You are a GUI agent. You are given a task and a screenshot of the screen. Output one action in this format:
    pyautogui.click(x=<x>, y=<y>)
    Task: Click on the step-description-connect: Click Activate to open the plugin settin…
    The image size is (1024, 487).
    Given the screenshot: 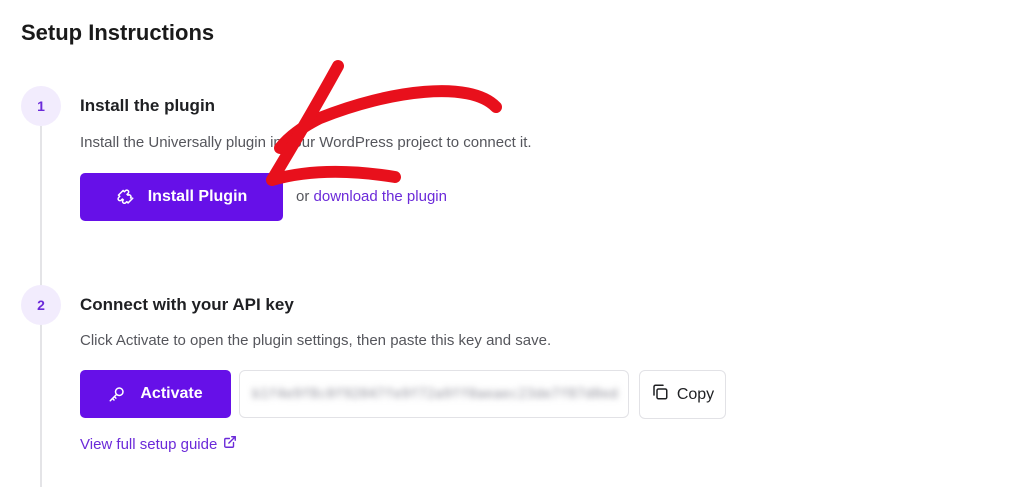 What is the action you would take?
    pyautogui.click(x=316, y=340)
    